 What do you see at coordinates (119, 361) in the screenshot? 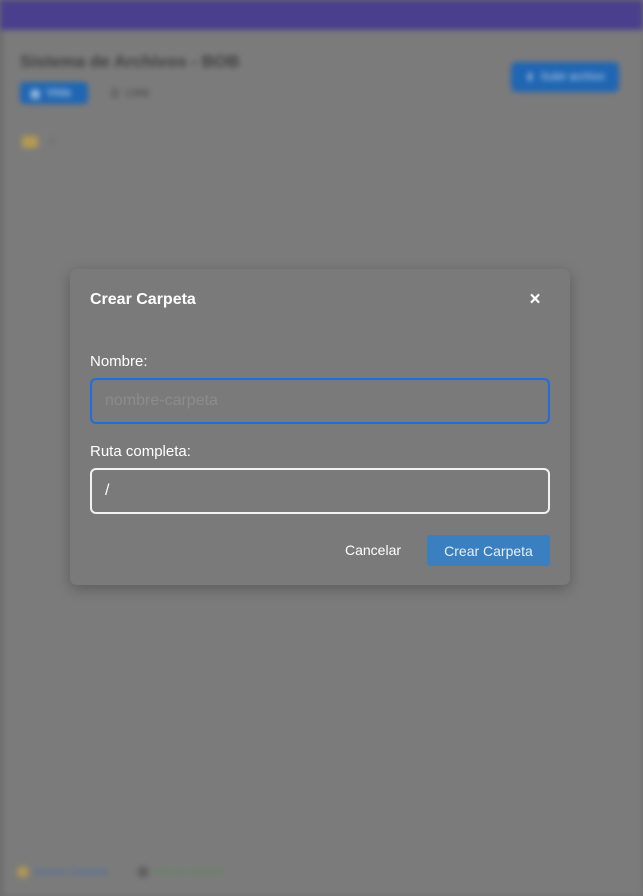
I see `name-label: Nombre:` at bounding box center [119, 361].